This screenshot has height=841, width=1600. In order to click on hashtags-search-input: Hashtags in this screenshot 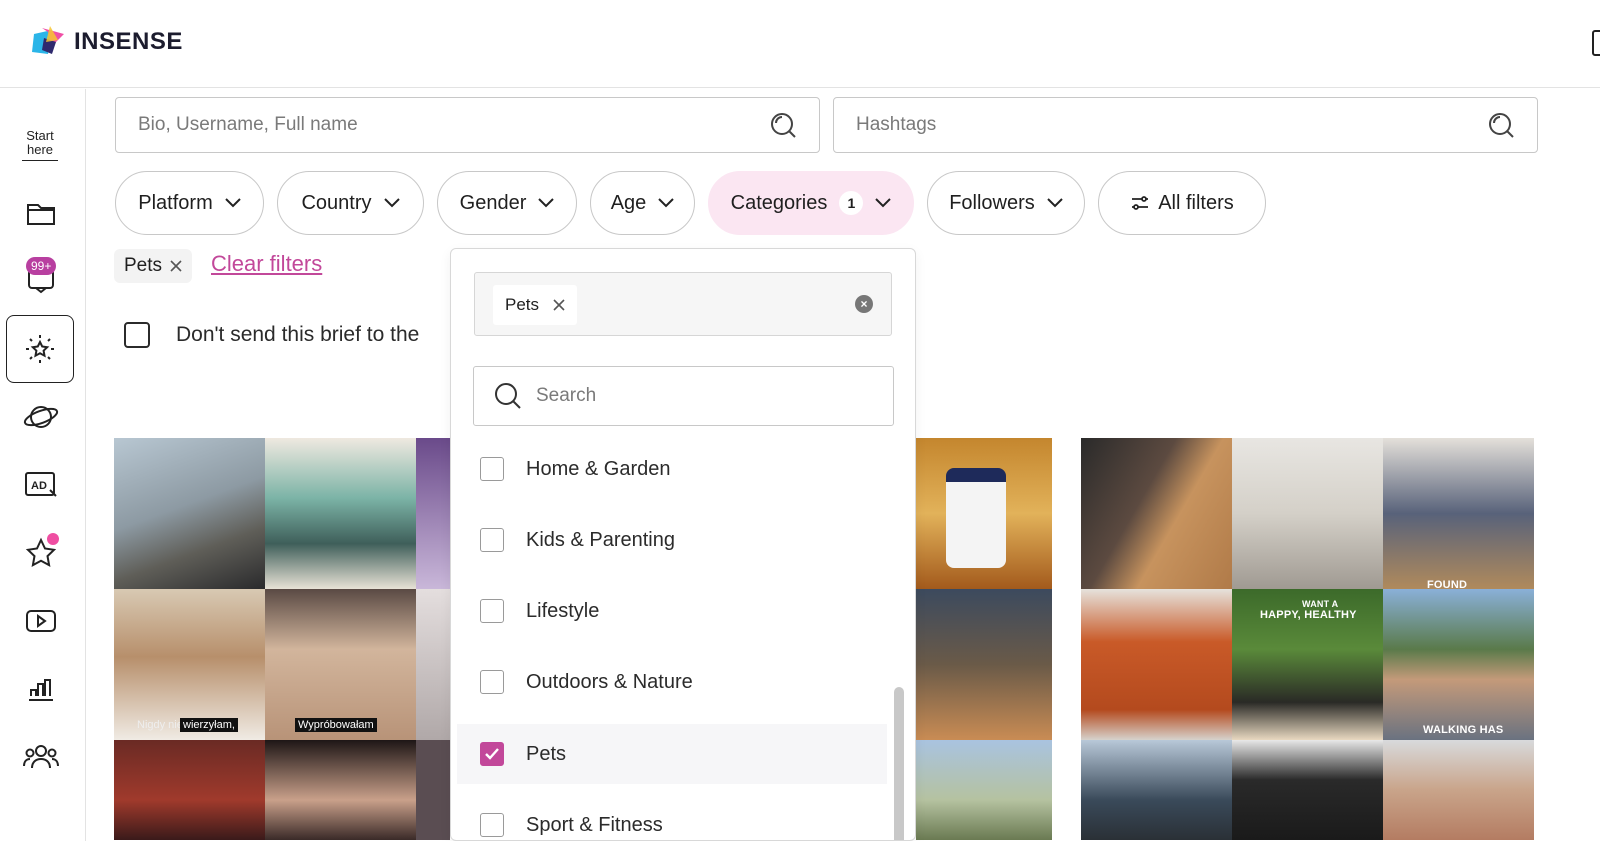, I will do `click(1185, 125)`.